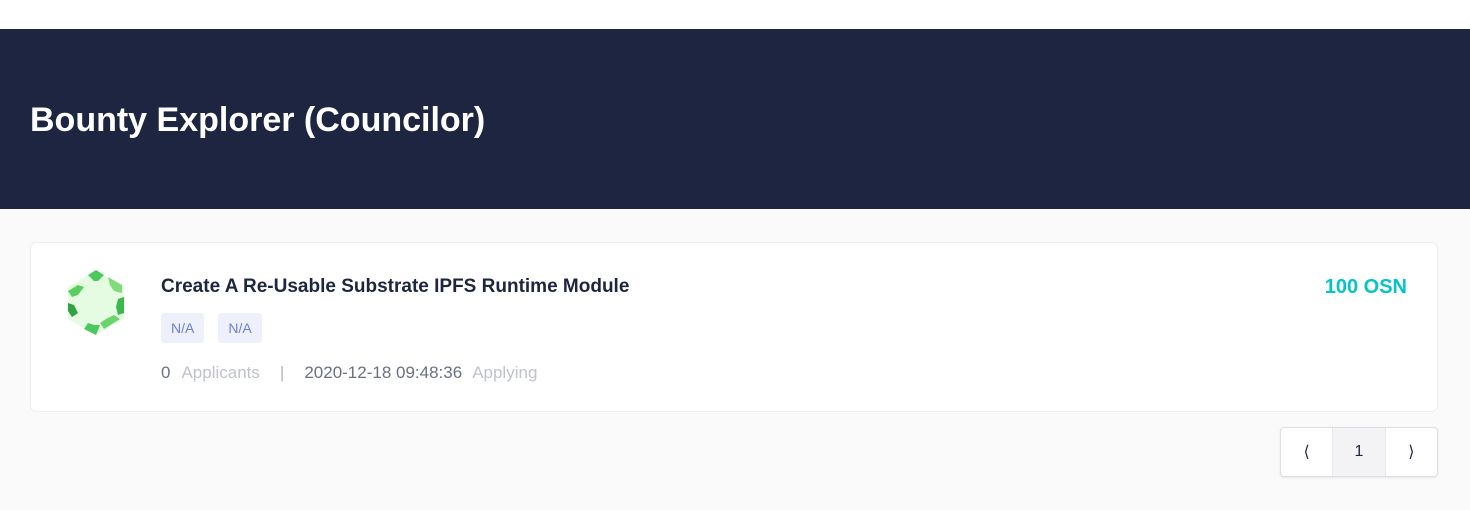 This screenshot has height=510, width=1470. I want to click on applicants-count: 0, so click(166, 372).